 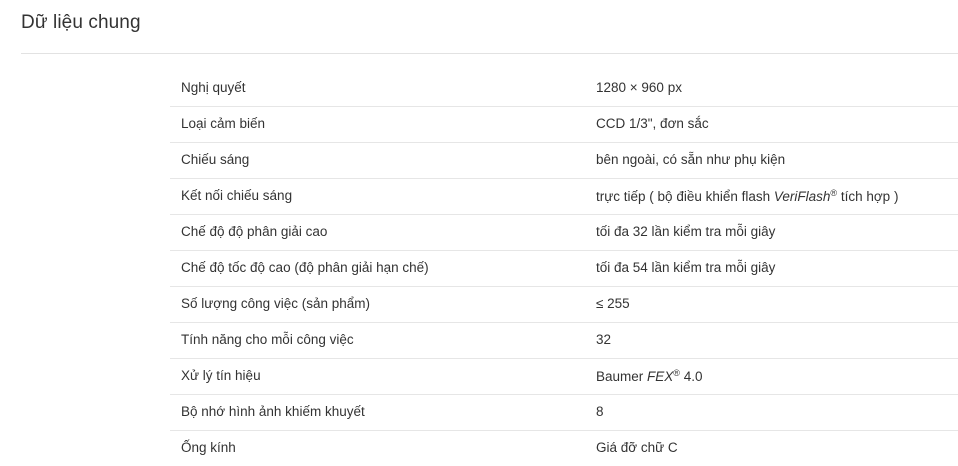 I want to click on spec-row: Ống kính Giá đỡ chữ C, so click(x=564, y=448).